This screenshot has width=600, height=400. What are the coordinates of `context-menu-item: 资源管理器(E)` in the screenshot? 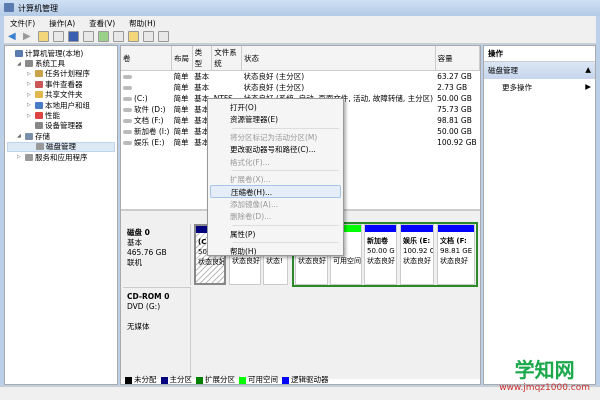 It's located at (275, 119).